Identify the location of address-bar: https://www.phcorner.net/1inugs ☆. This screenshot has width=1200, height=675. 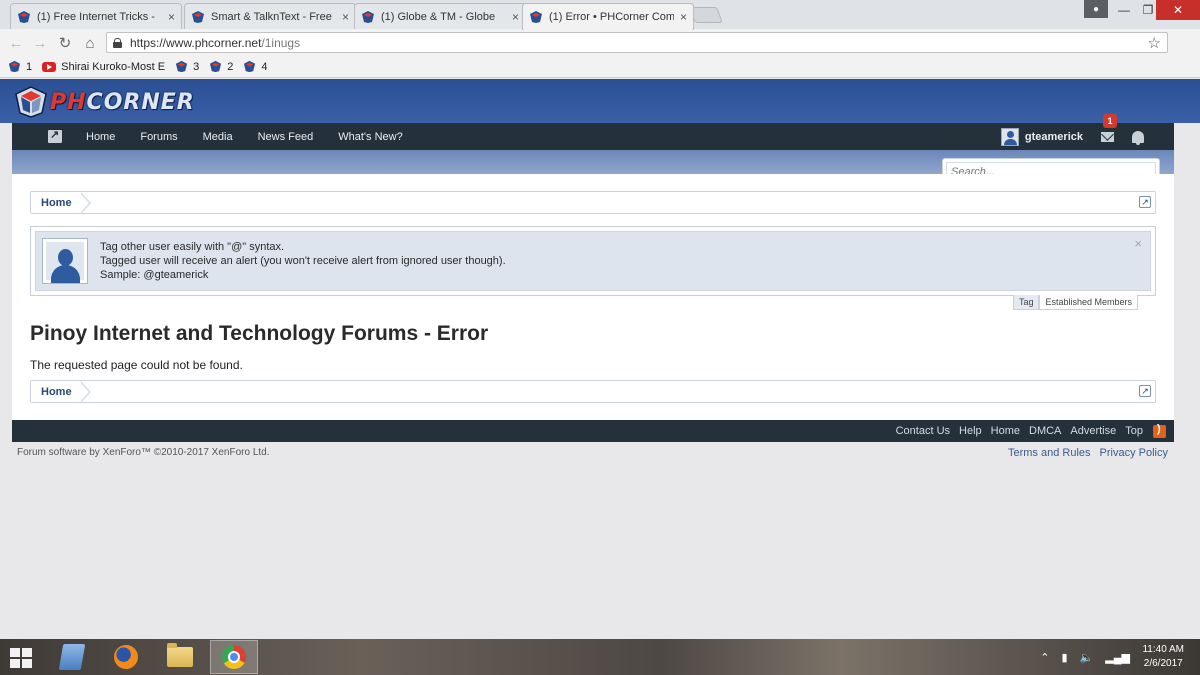
(637, 42).